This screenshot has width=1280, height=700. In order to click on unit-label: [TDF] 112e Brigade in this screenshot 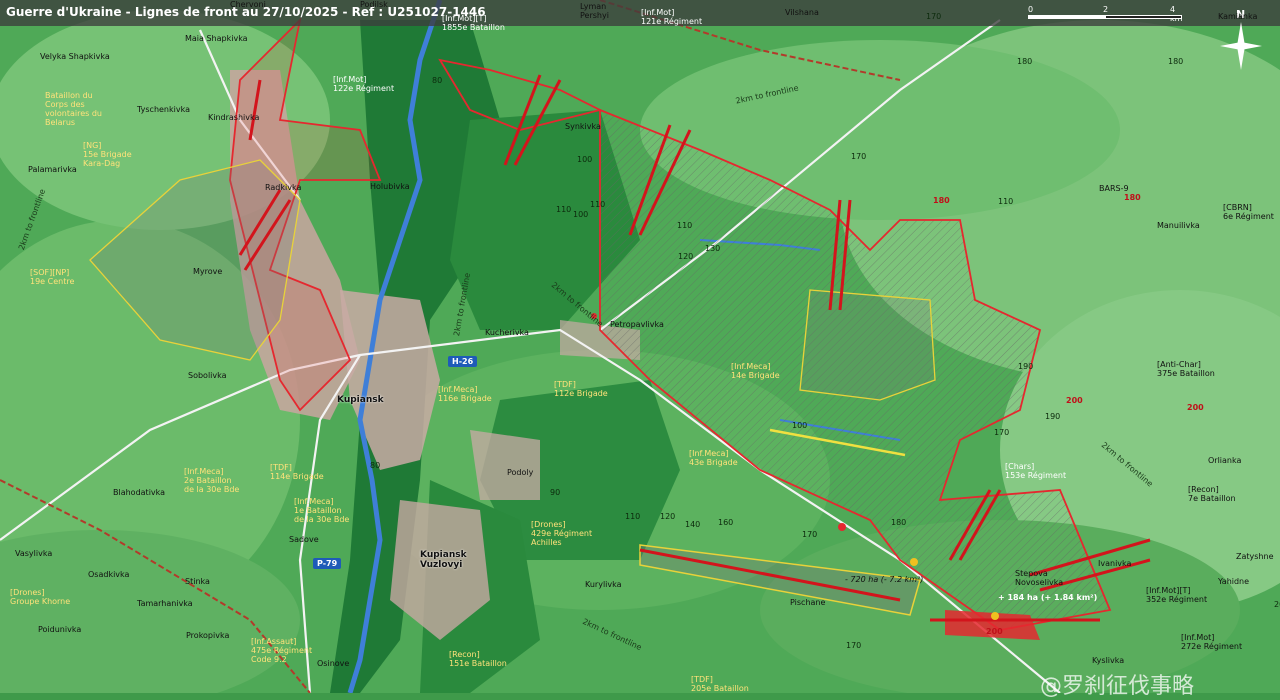, I will do `click(581, 389)`.